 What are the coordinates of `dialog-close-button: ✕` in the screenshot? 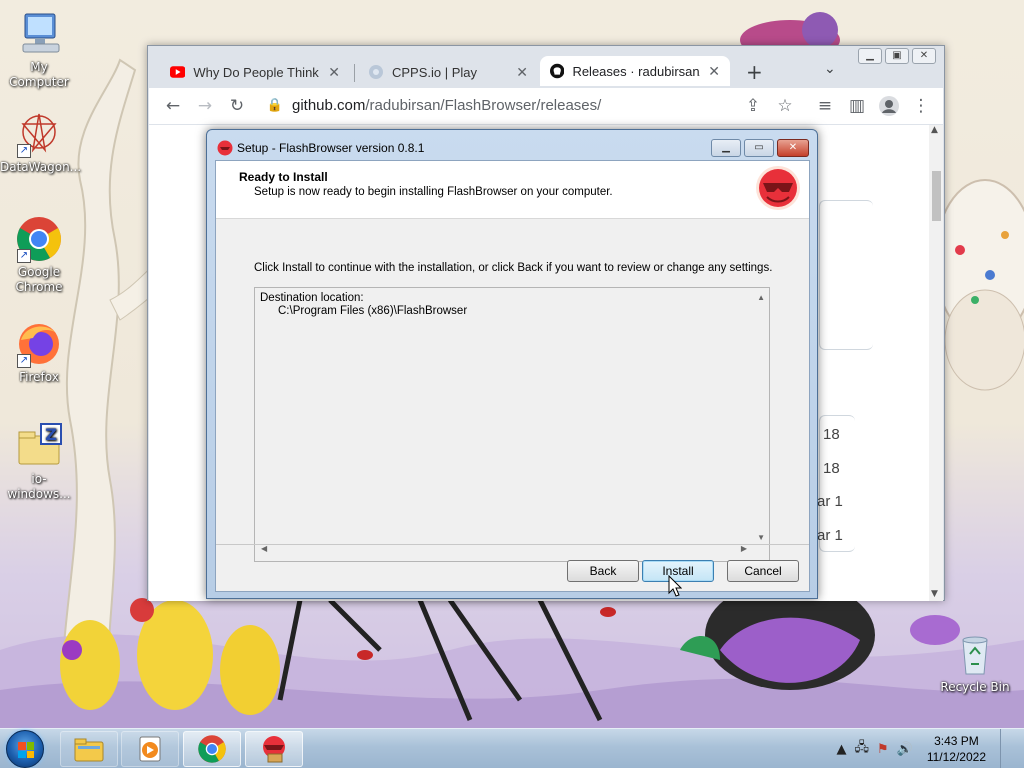 It's located at (793, 148).